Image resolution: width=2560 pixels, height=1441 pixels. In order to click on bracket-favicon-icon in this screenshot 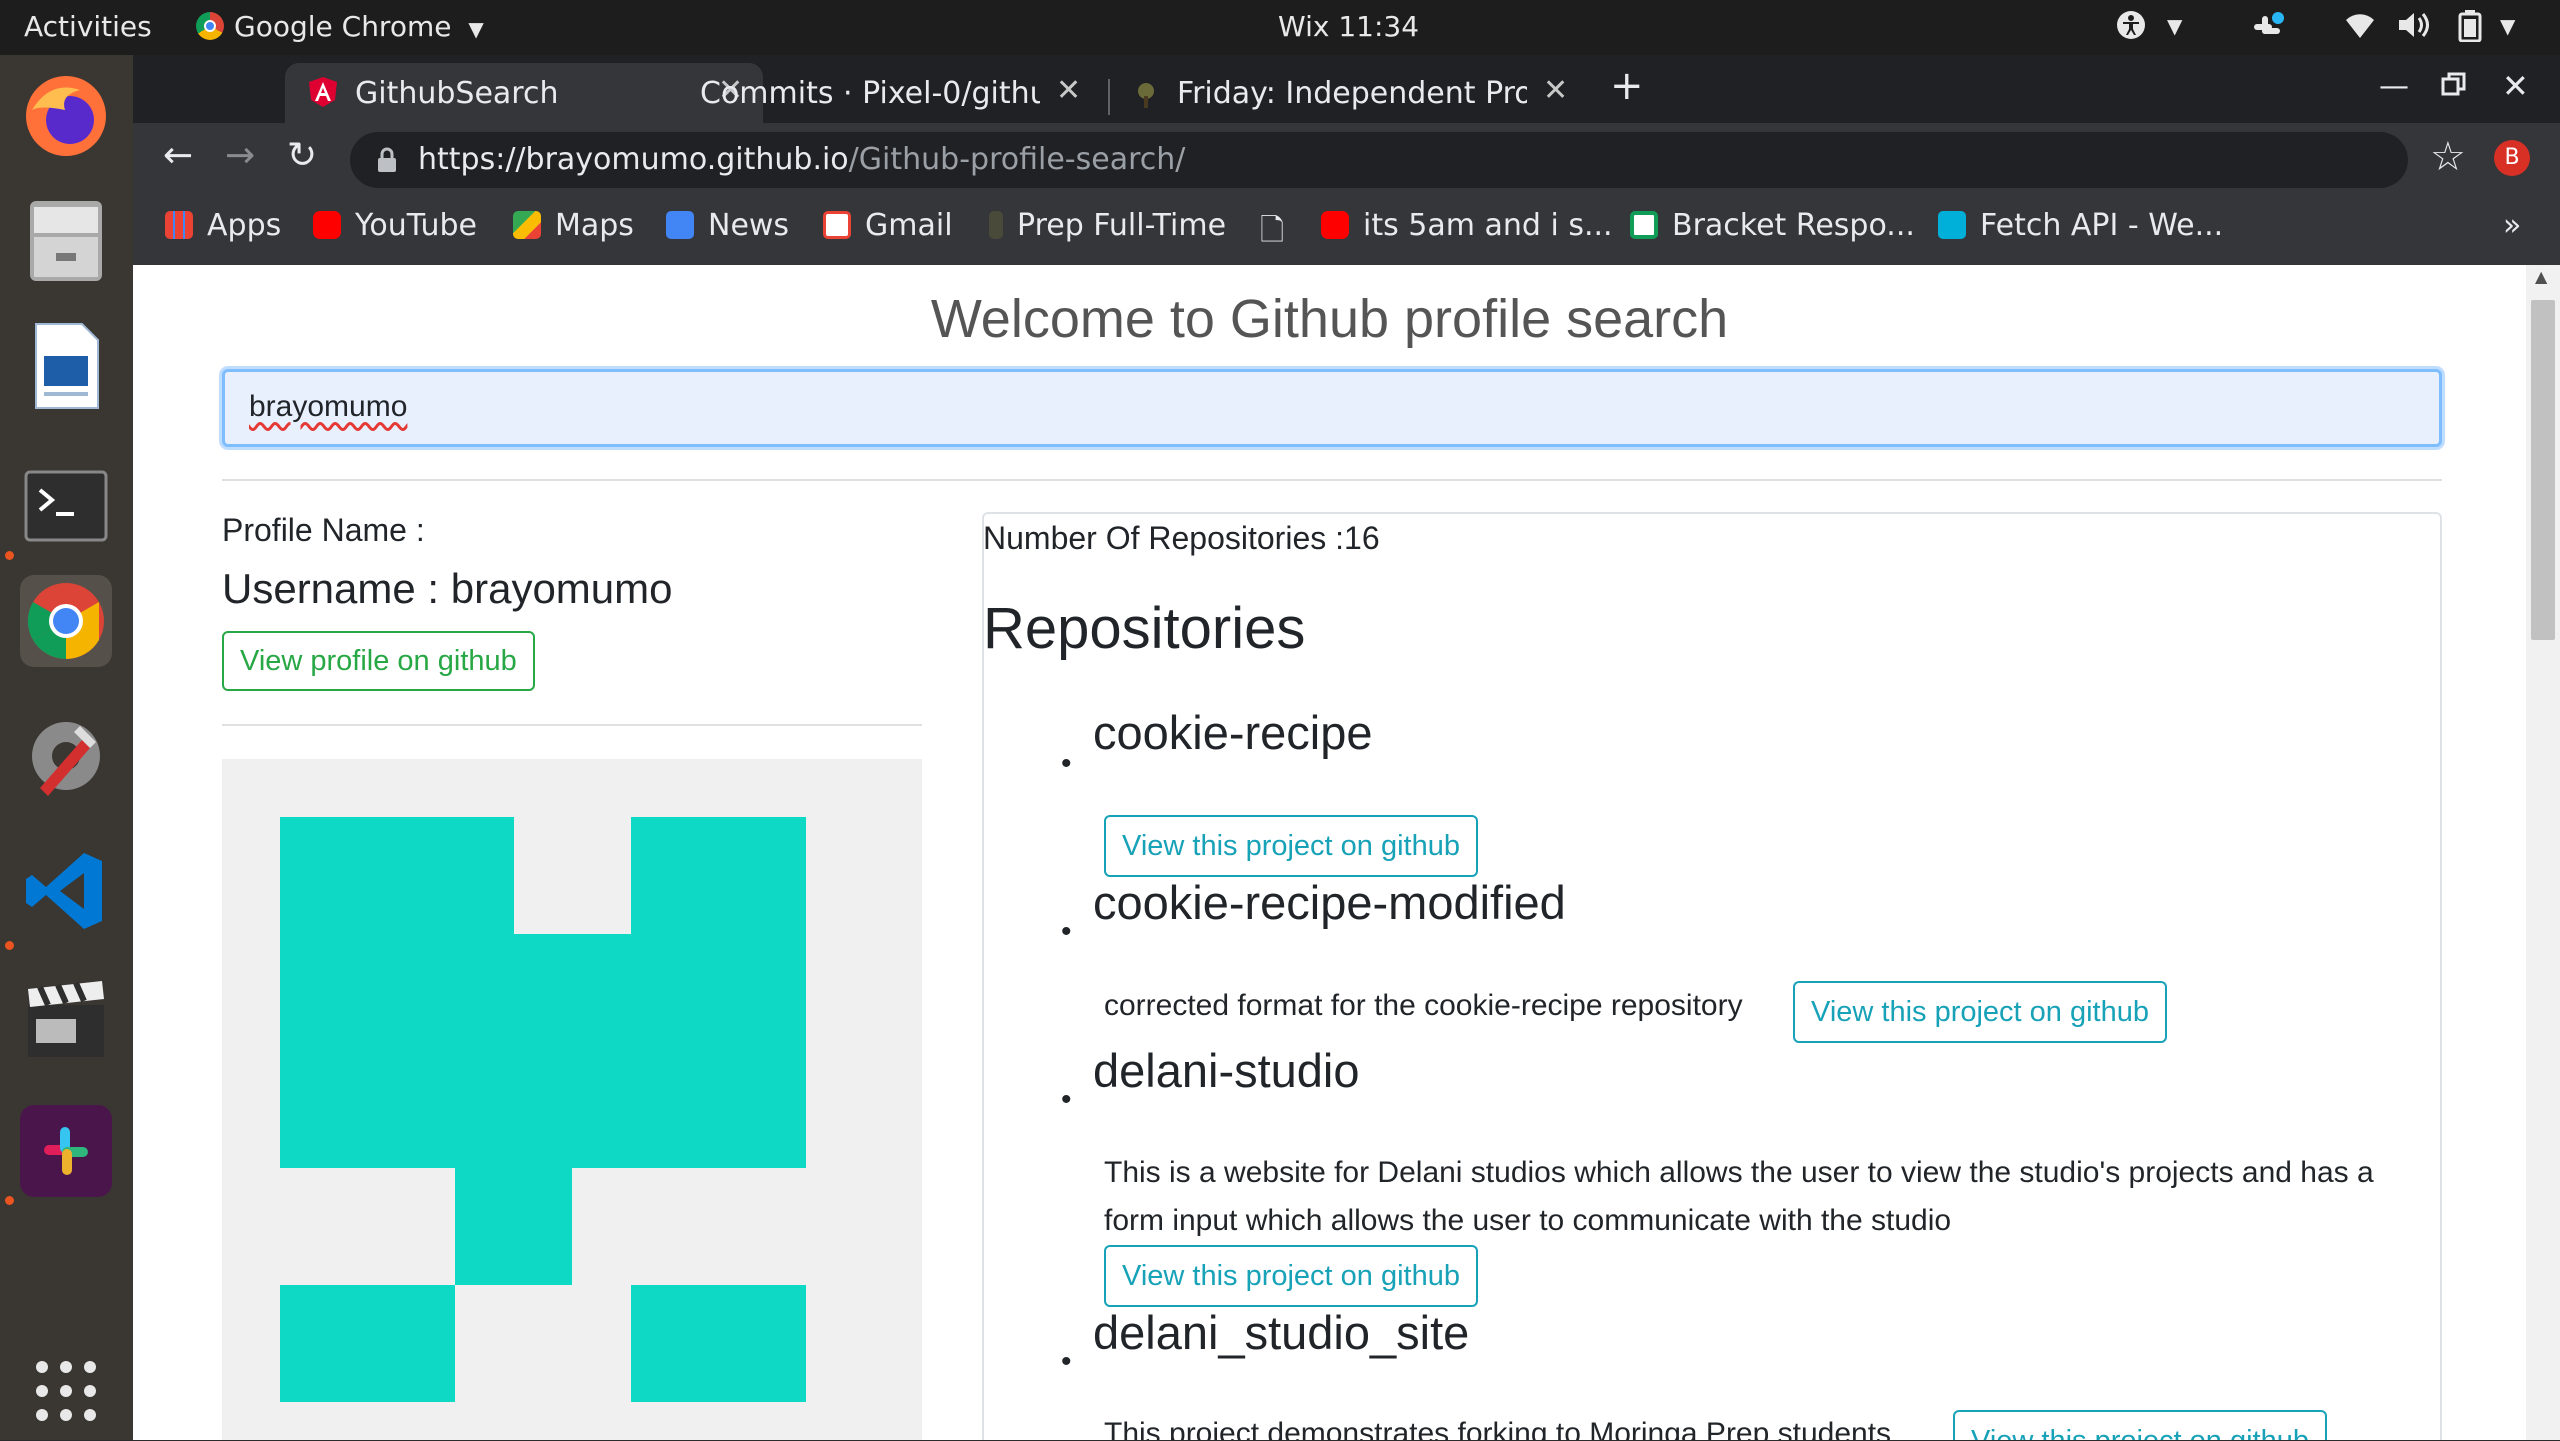, I will do `click(1644, 225)`.